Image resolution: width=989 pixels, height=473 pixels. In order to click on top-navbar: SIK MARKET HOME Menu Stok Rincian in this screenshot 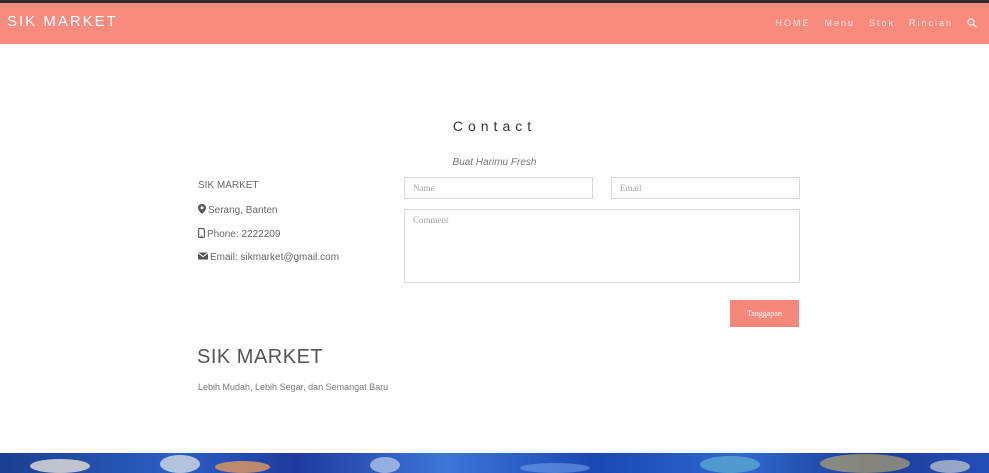, I will do `click(494, 22)`.